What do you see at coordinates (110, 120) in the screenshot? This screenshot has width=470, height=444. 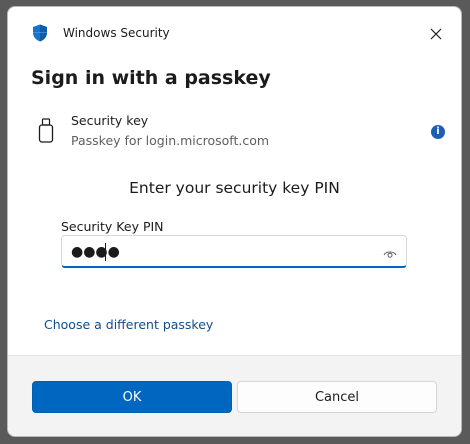 I see `key-type-title: Security key` at bounding box center [110, 120].